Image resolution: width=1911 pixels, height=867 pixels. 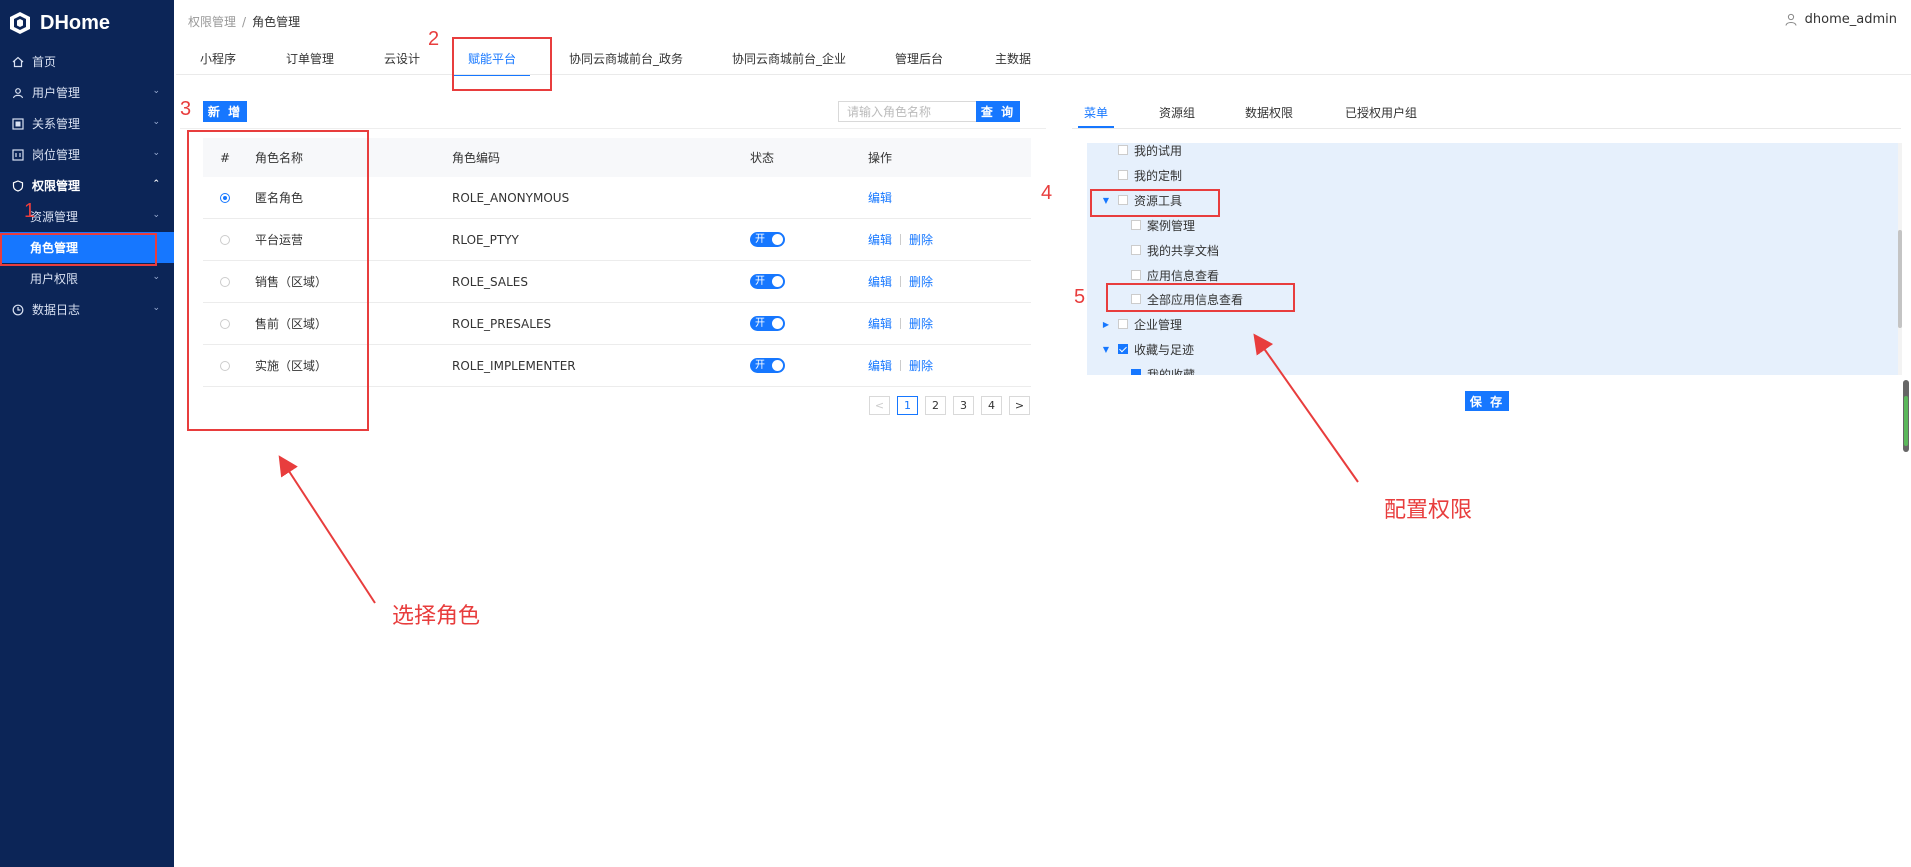 What do you see at coordinates (1306, 408) in the screenshot?
I see `arrow-to-permission-tree` at bounding box center [1306, 408].